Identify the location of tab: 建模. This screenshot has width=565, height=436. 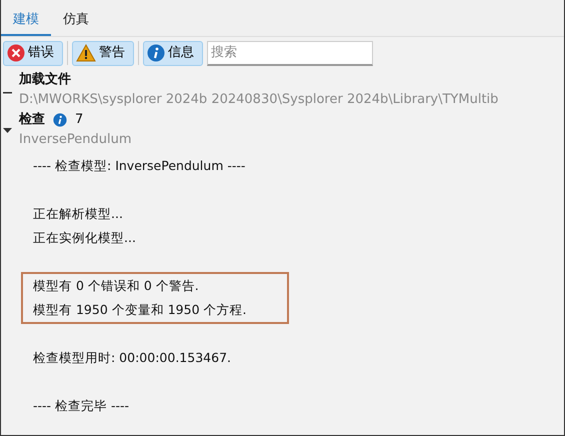
(26, 22).